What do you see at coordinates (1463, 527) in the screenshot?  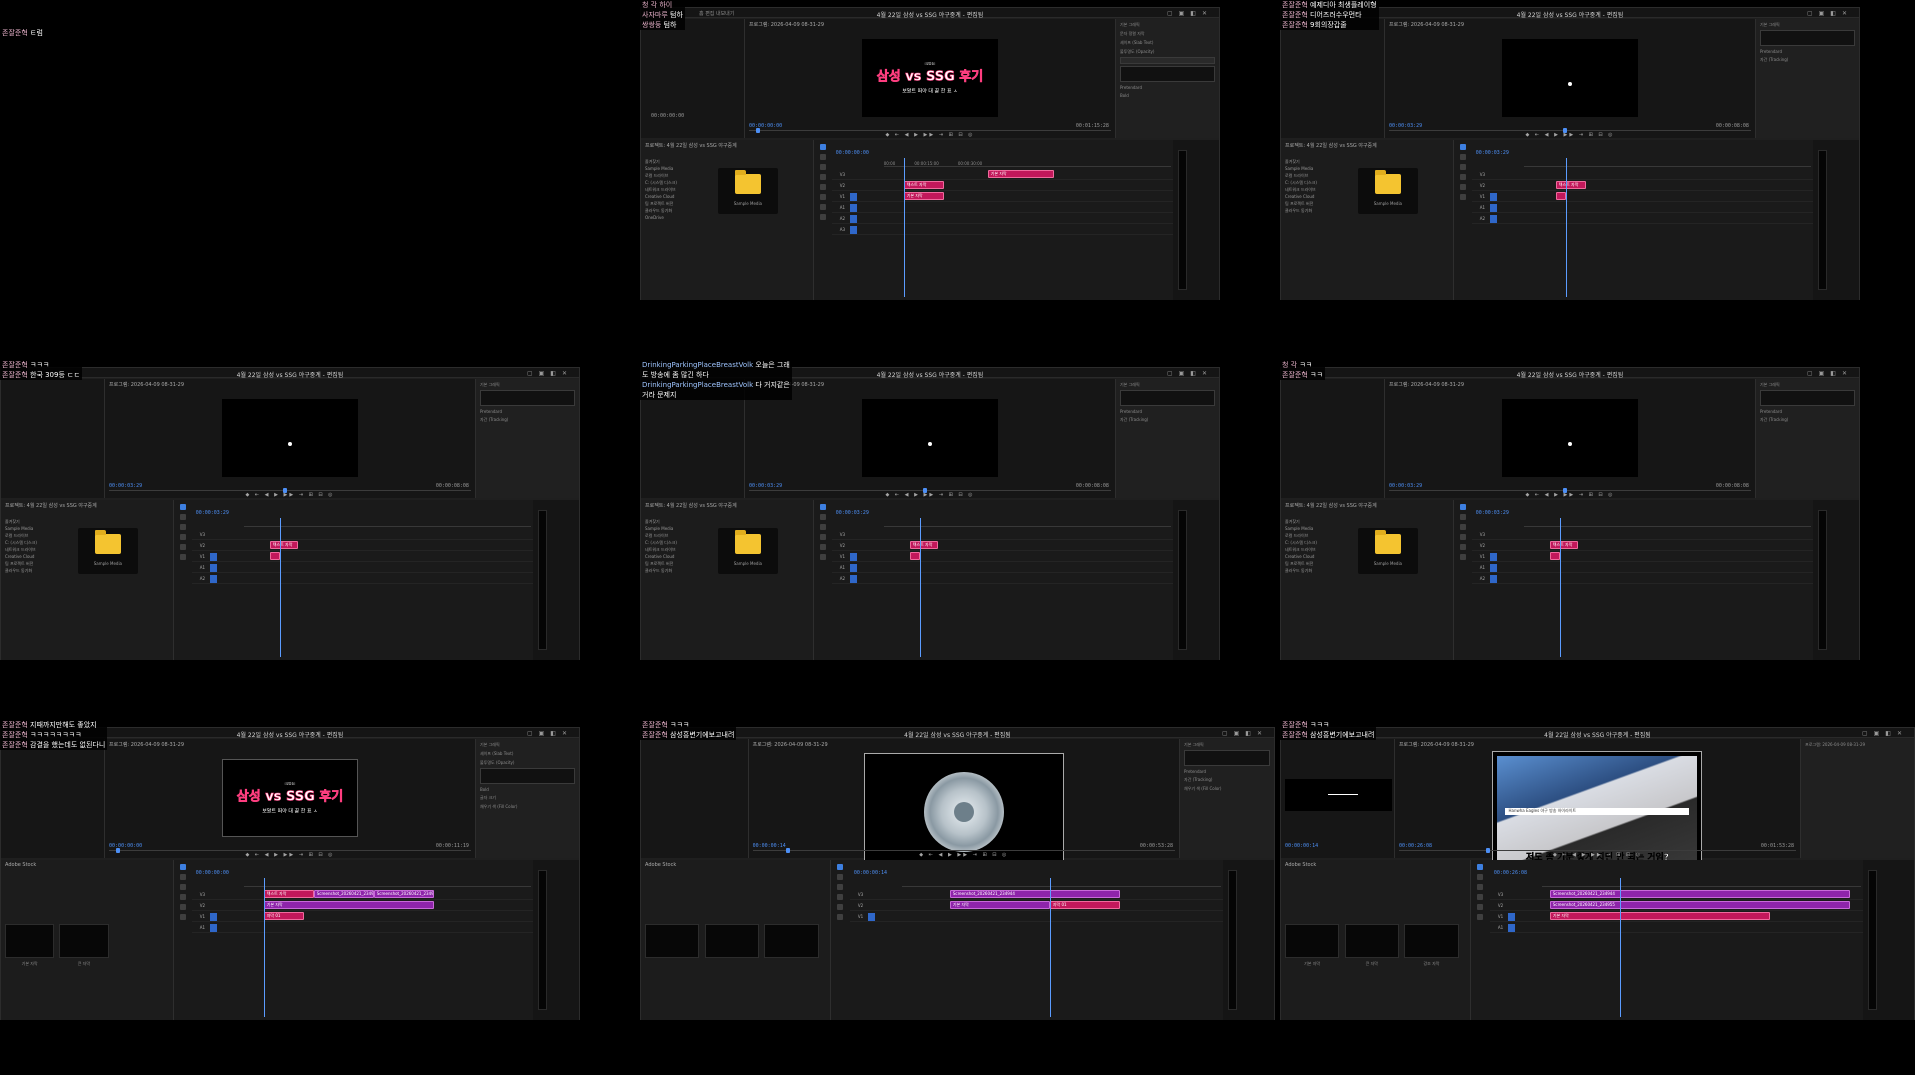 I see `razor-icon` at bounding box center [1463, 527].